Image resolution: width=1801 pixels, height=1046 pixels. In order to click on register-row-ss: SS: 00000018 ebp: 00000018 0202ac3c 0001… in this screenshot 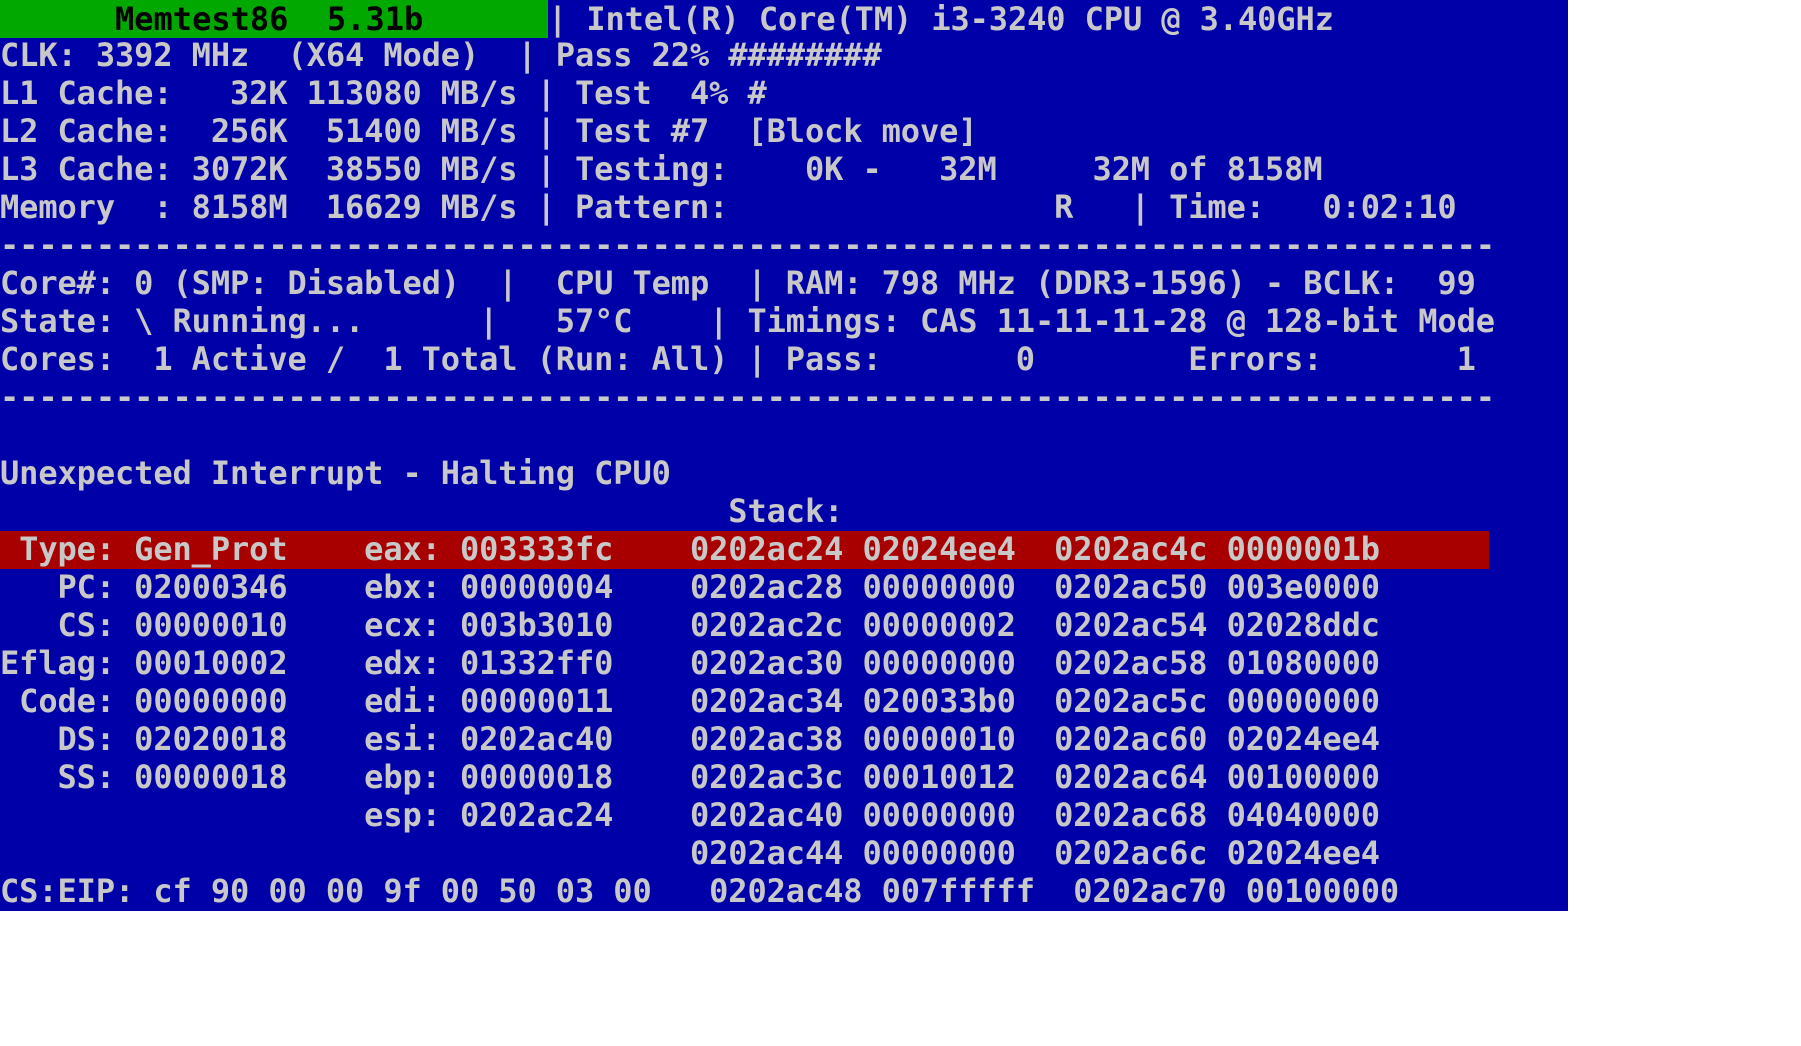, I will do `click(690, 777)`.